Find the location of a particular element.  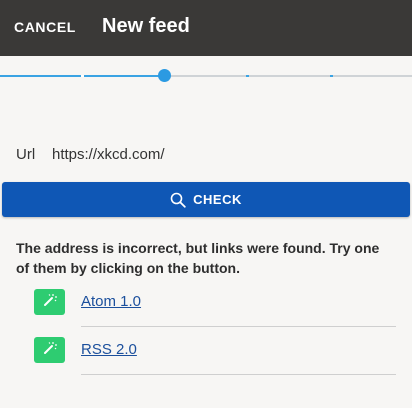

url-label: Url is located at coordinates (26, 154).